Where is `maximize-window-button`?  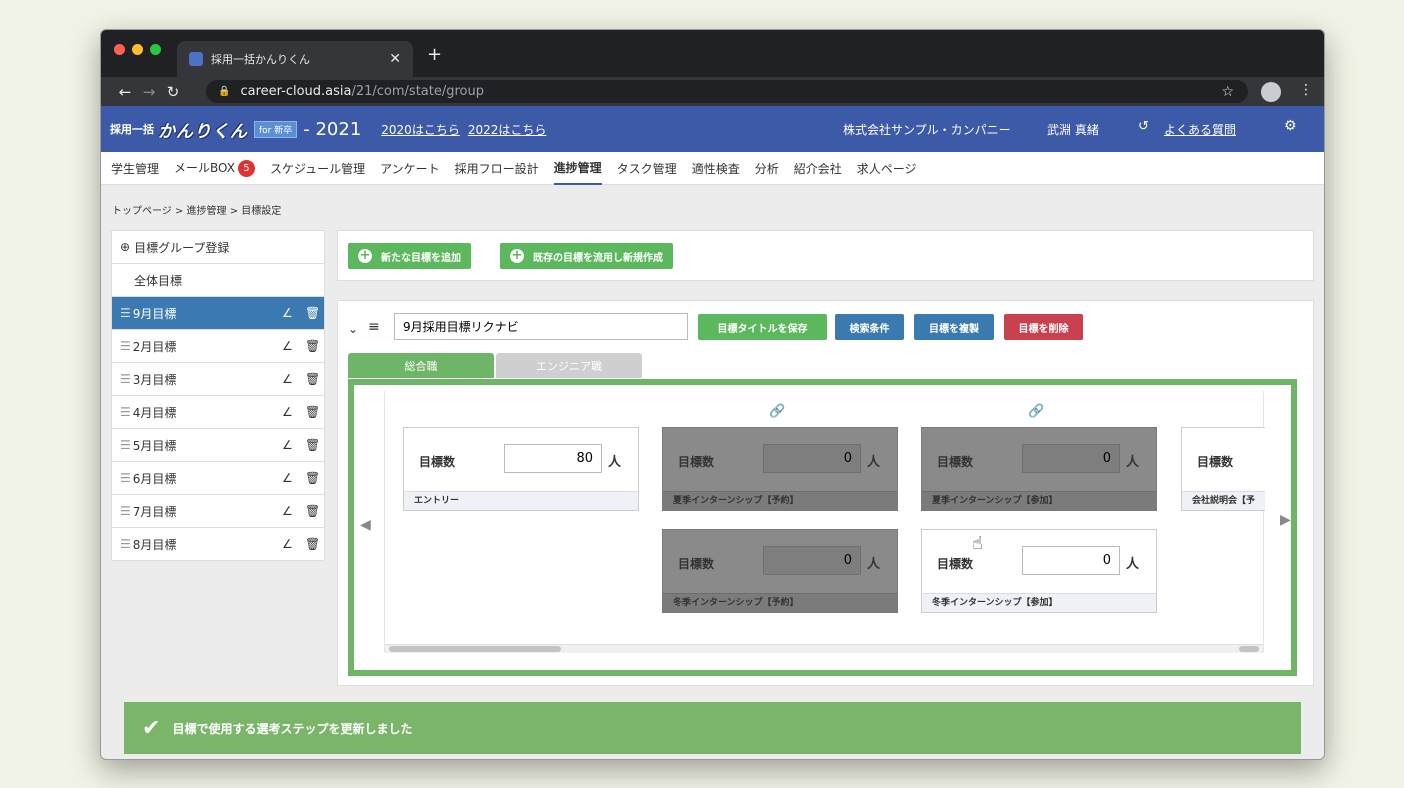 maximize-window-button is located at coordinates (155, 49).